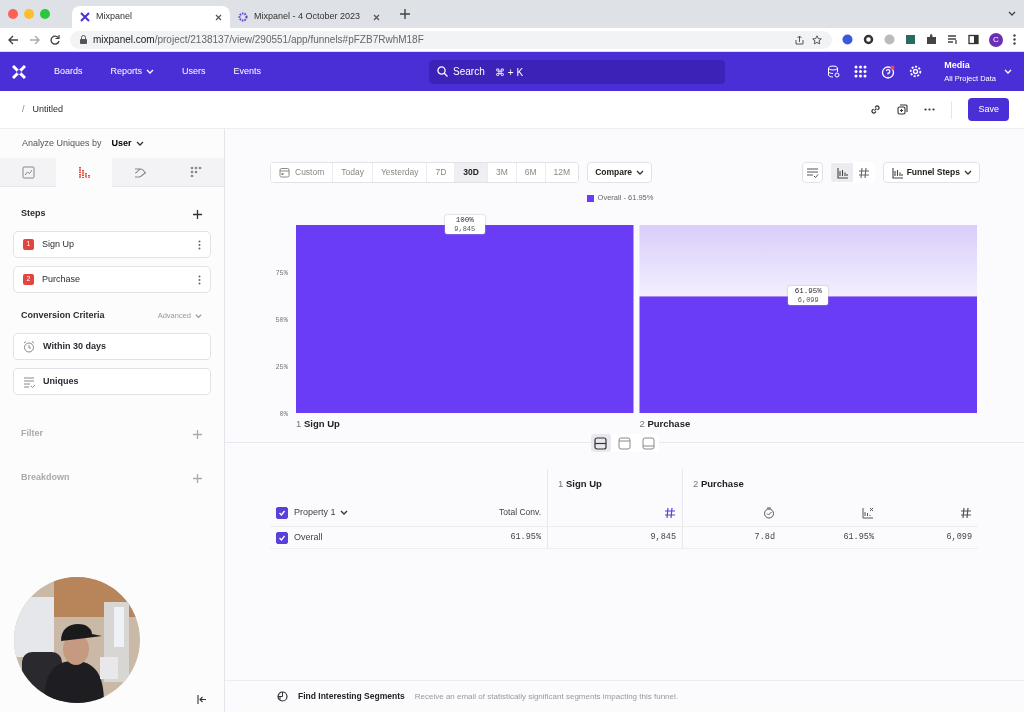 This screenshot has width=1024, height=712. Describe the element at coordinates (197, 214) in the screenshot. I see `add-icon` at that location.